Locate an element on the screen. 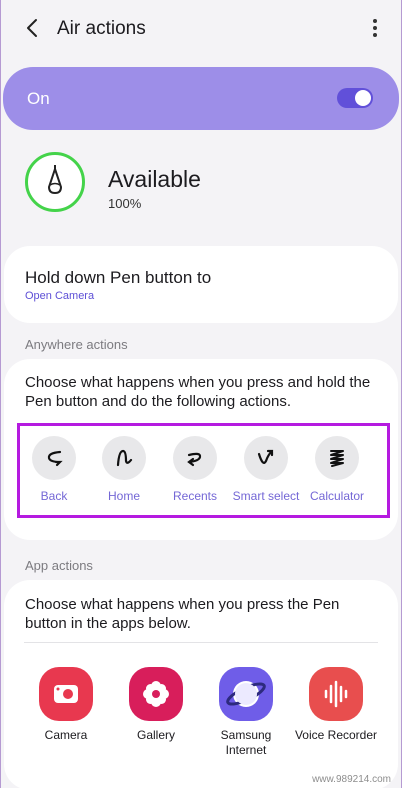  app-voice-recorder: Voice Recorder is located at coordinates (336, 705).